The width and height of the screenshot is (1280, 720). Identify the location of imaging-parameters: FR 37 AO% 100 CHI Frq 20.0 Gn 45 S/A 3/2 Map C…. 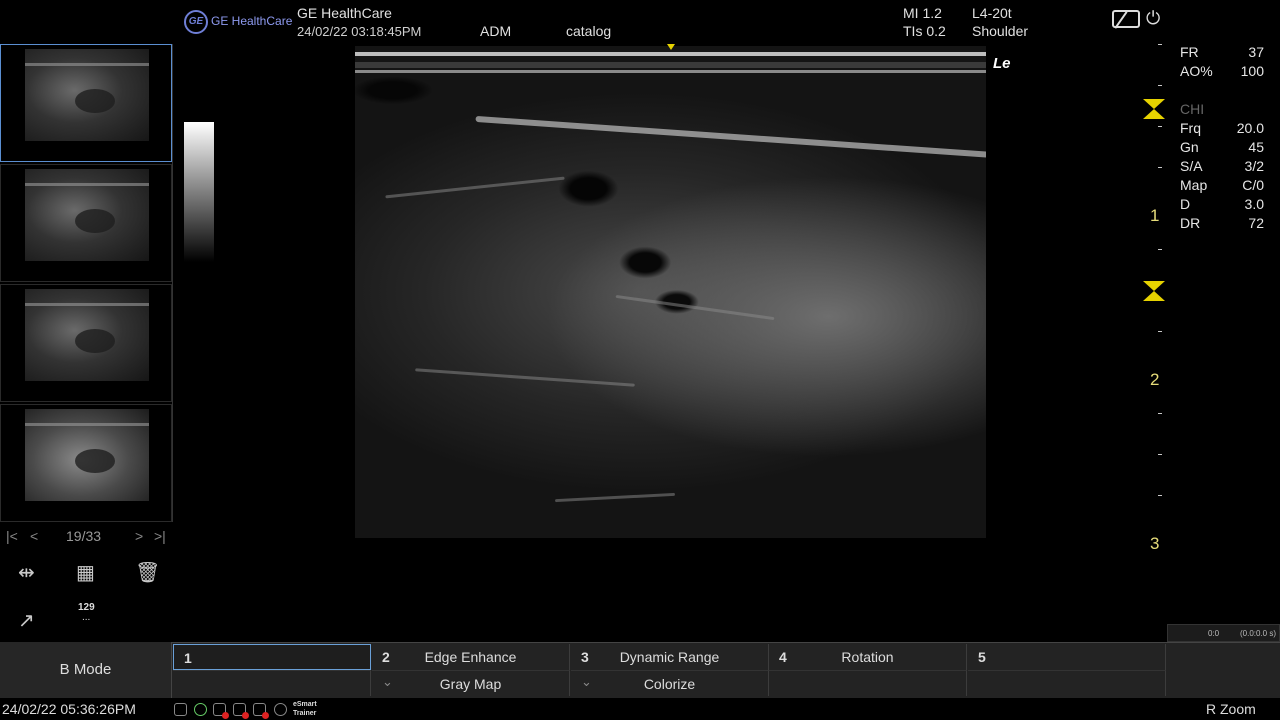
(1224, 139).